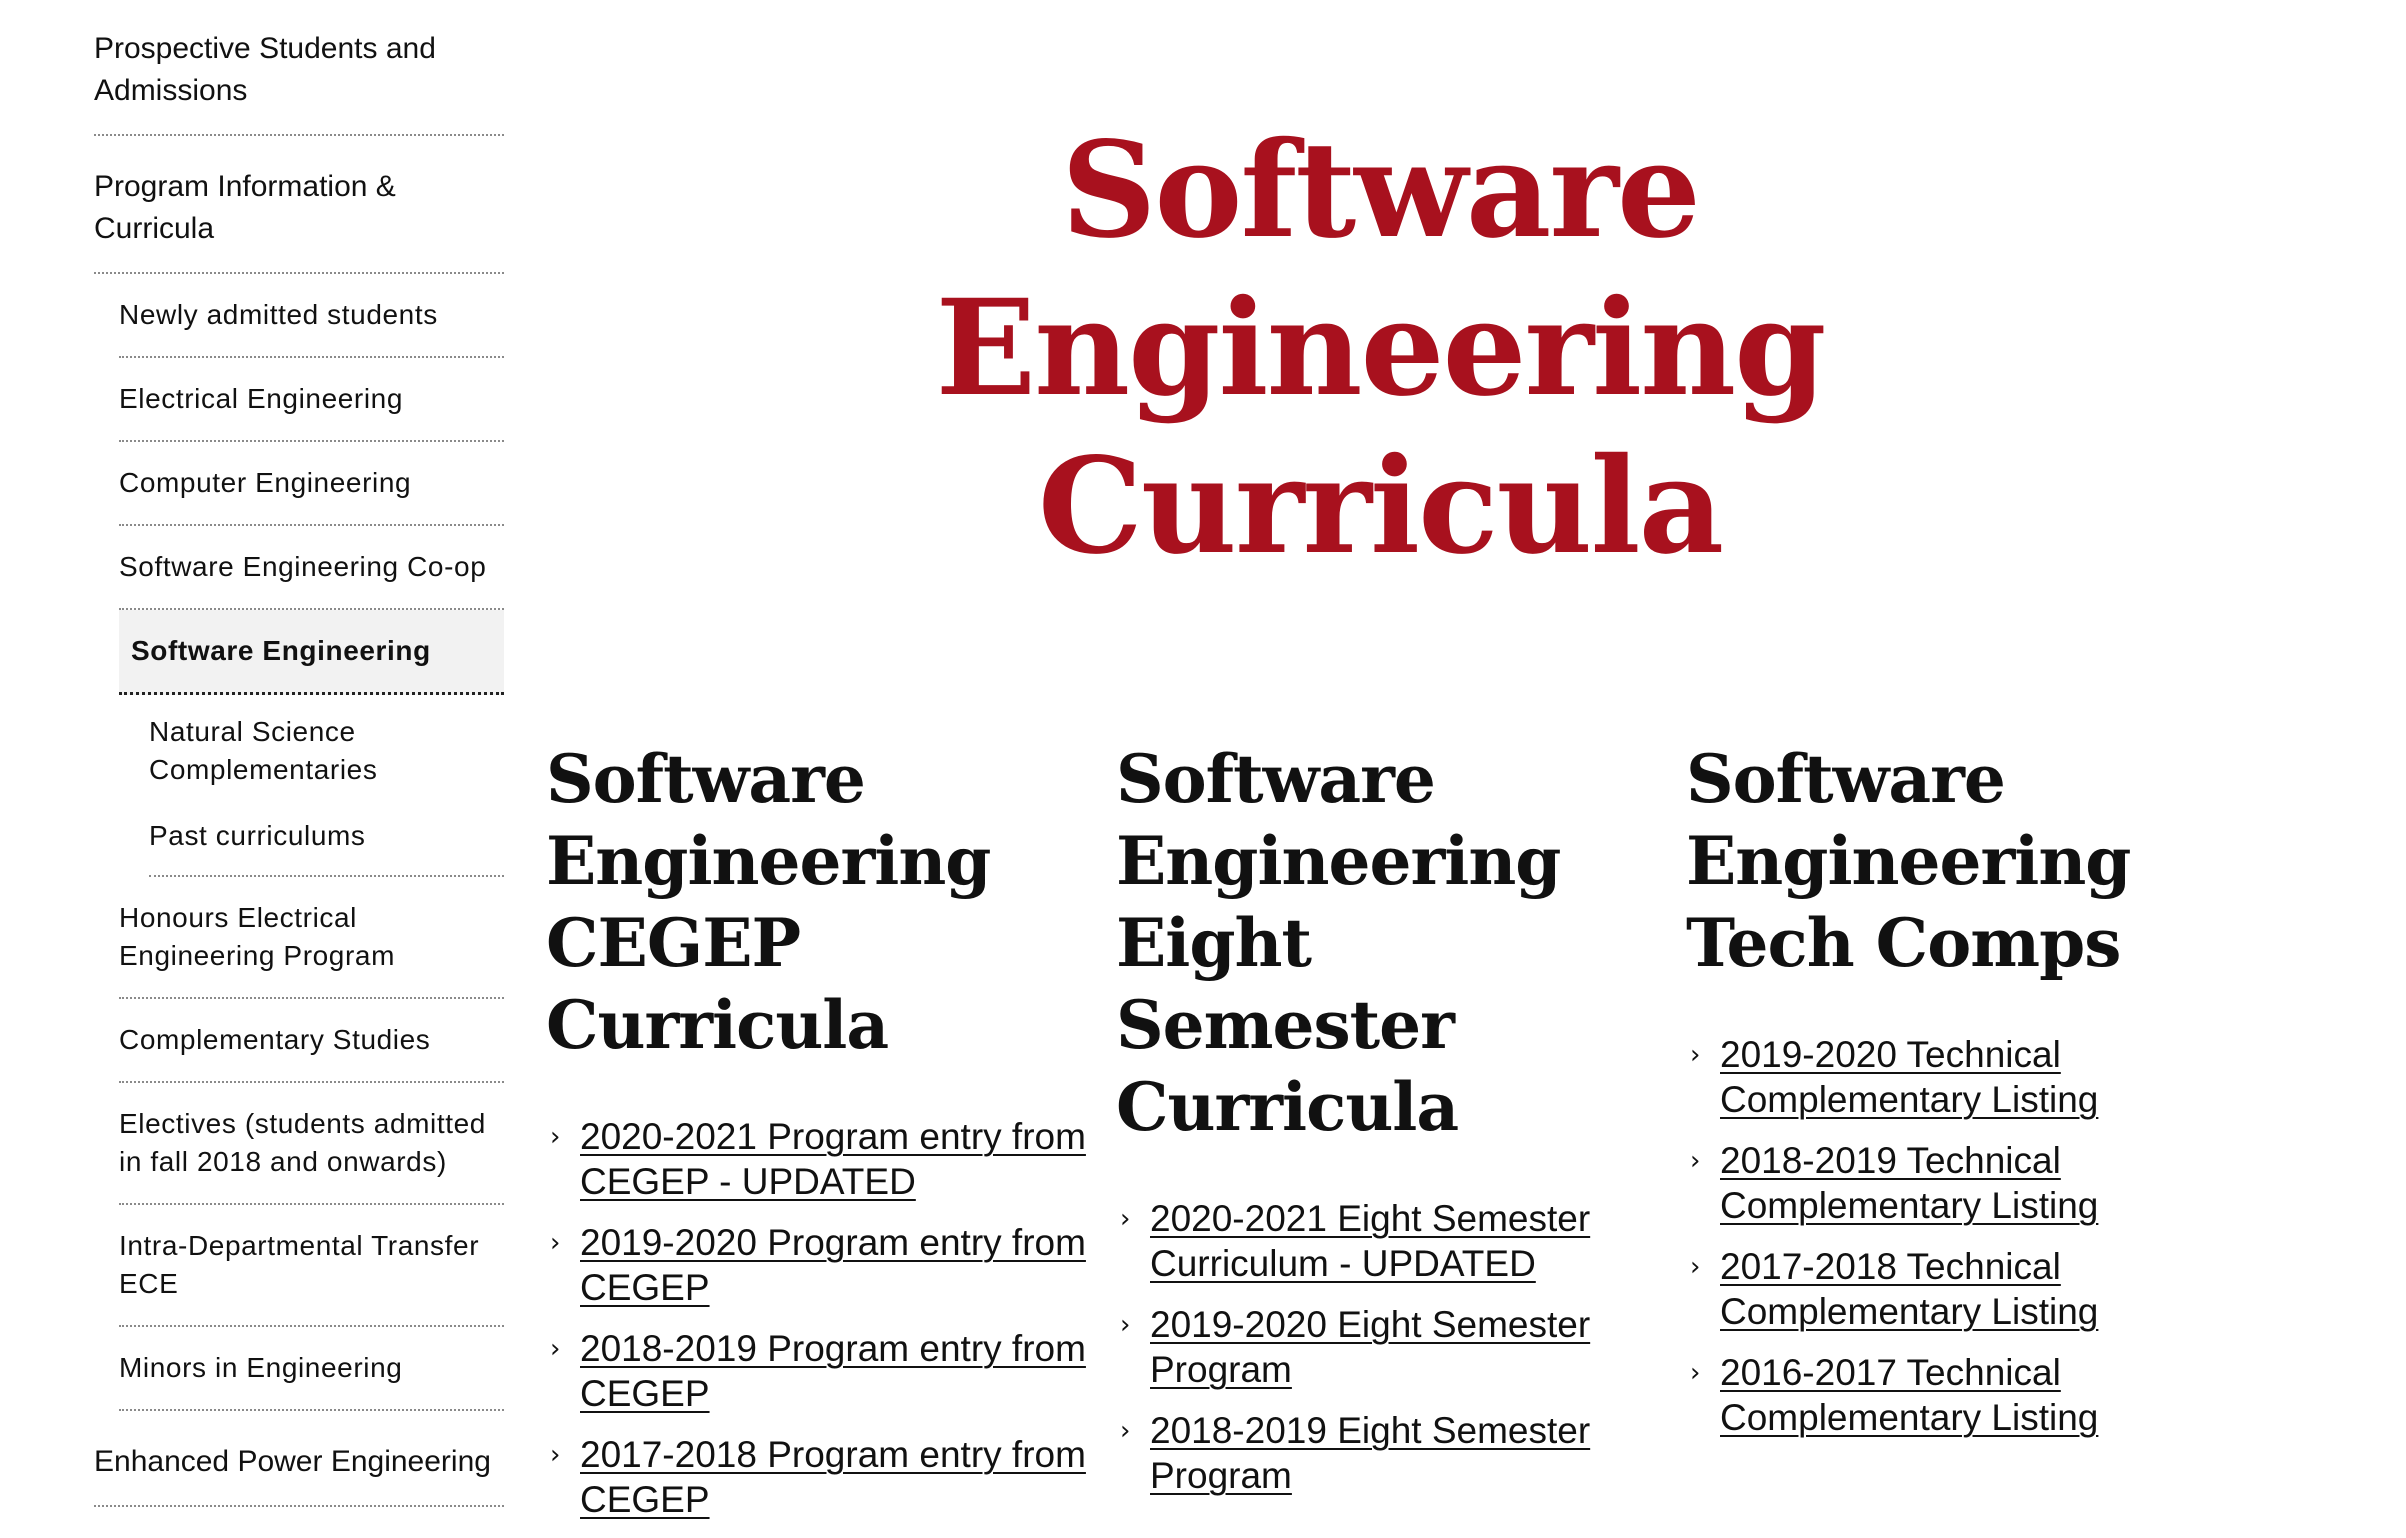  I want to click on column-heading: Software Engineering CEGEP Curricula, so click(768, 902).